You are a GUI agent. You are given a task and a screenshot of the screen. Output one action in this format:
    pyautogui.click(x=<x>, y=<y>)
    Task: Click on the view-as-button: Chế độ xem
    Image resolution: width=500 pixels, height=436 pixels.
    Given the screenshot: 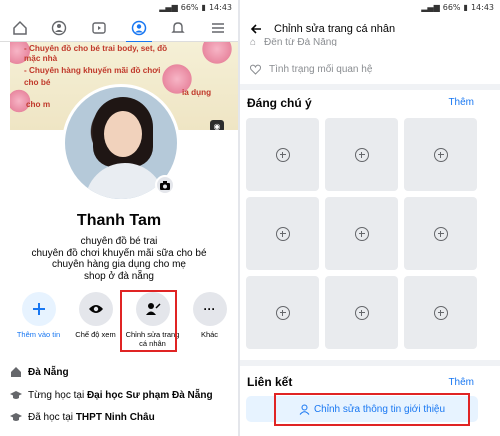 What is the action you would take?
    pyautogui.click(x=95, y=320)
    